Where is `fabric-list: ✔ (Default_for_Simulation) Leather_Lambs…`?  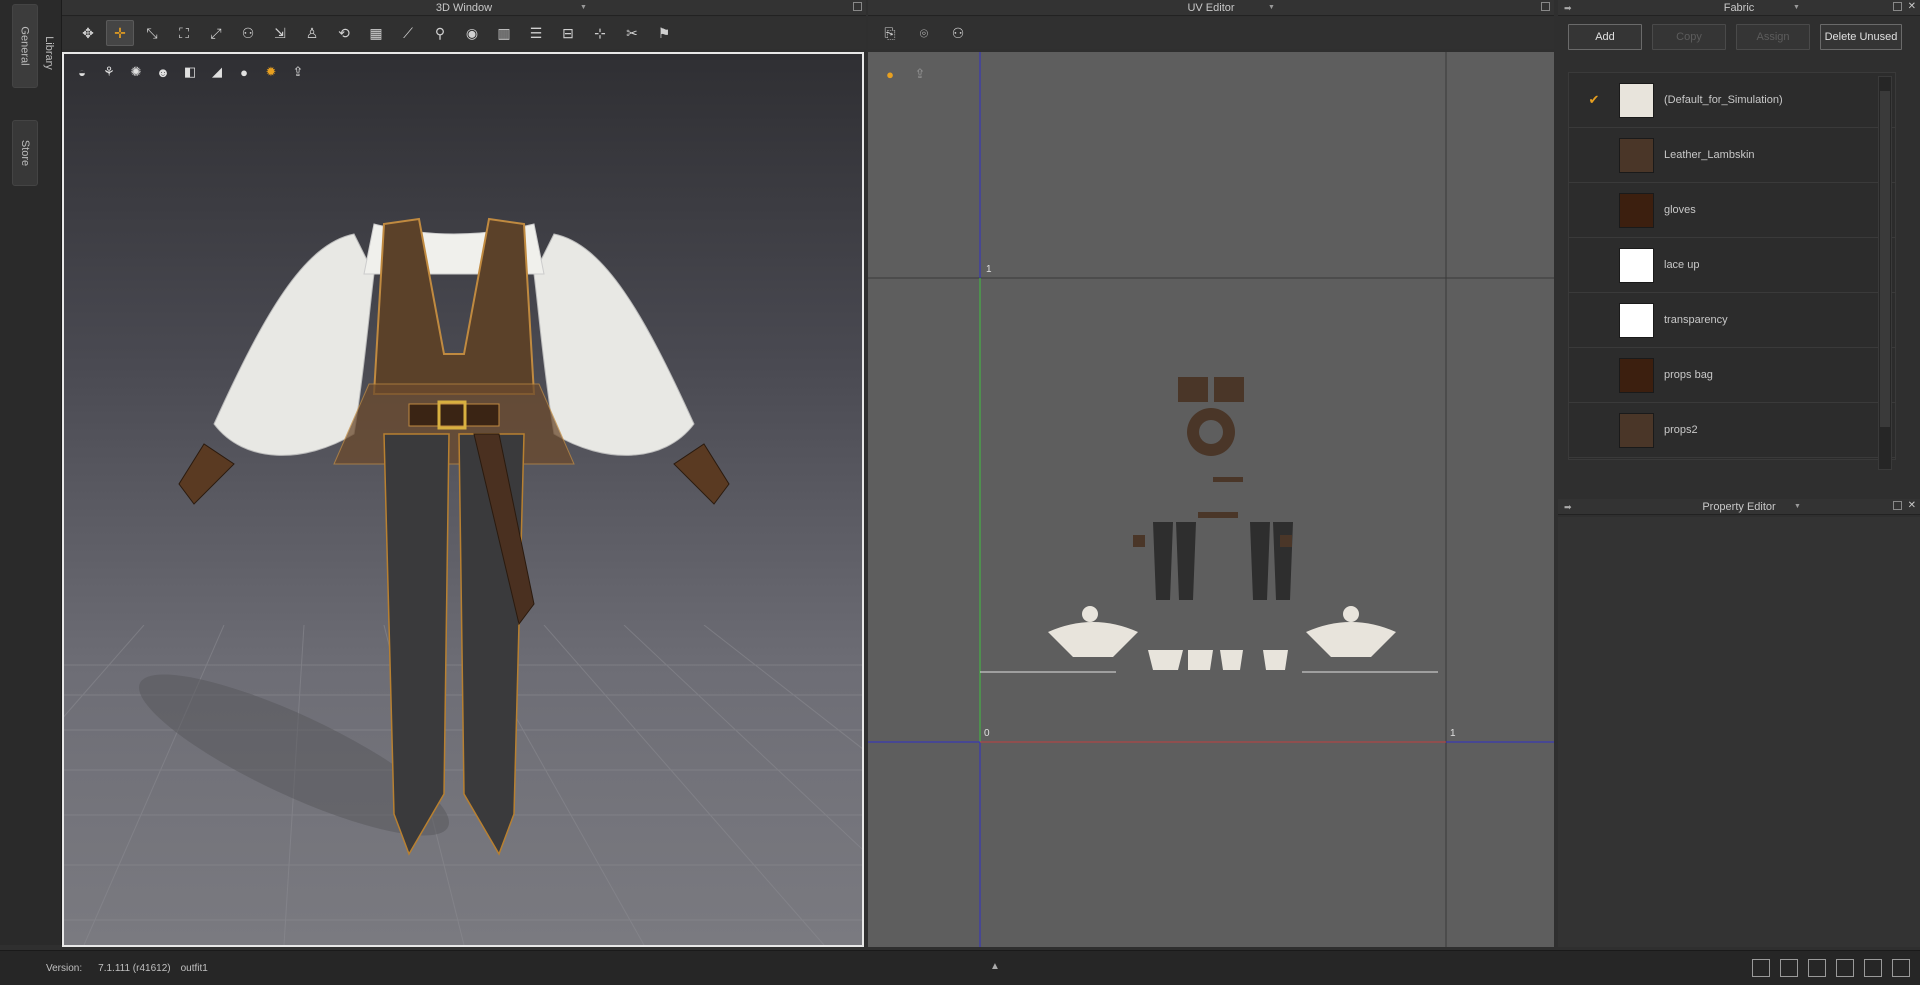 fabric-list: ✔ (Default_for_Simulation) Leather_Lambs… is located at coordinates (1732, 266).